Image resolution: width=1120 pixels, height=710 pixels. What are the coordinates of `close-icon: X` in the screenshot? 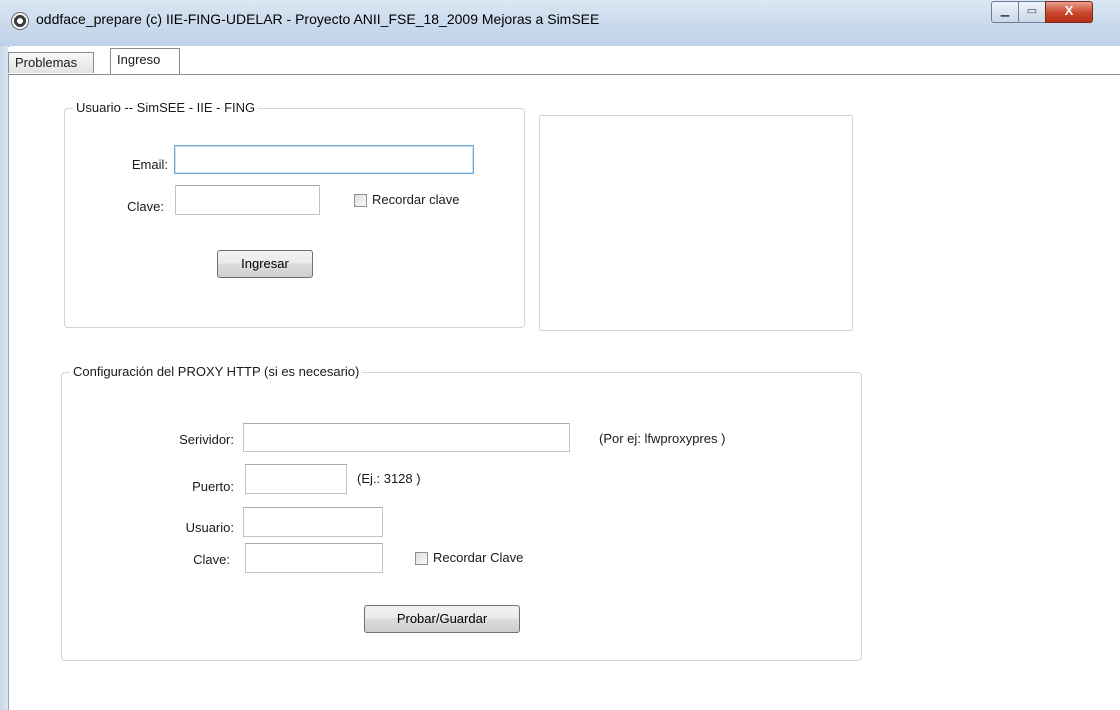 It's located at (1069, 10).